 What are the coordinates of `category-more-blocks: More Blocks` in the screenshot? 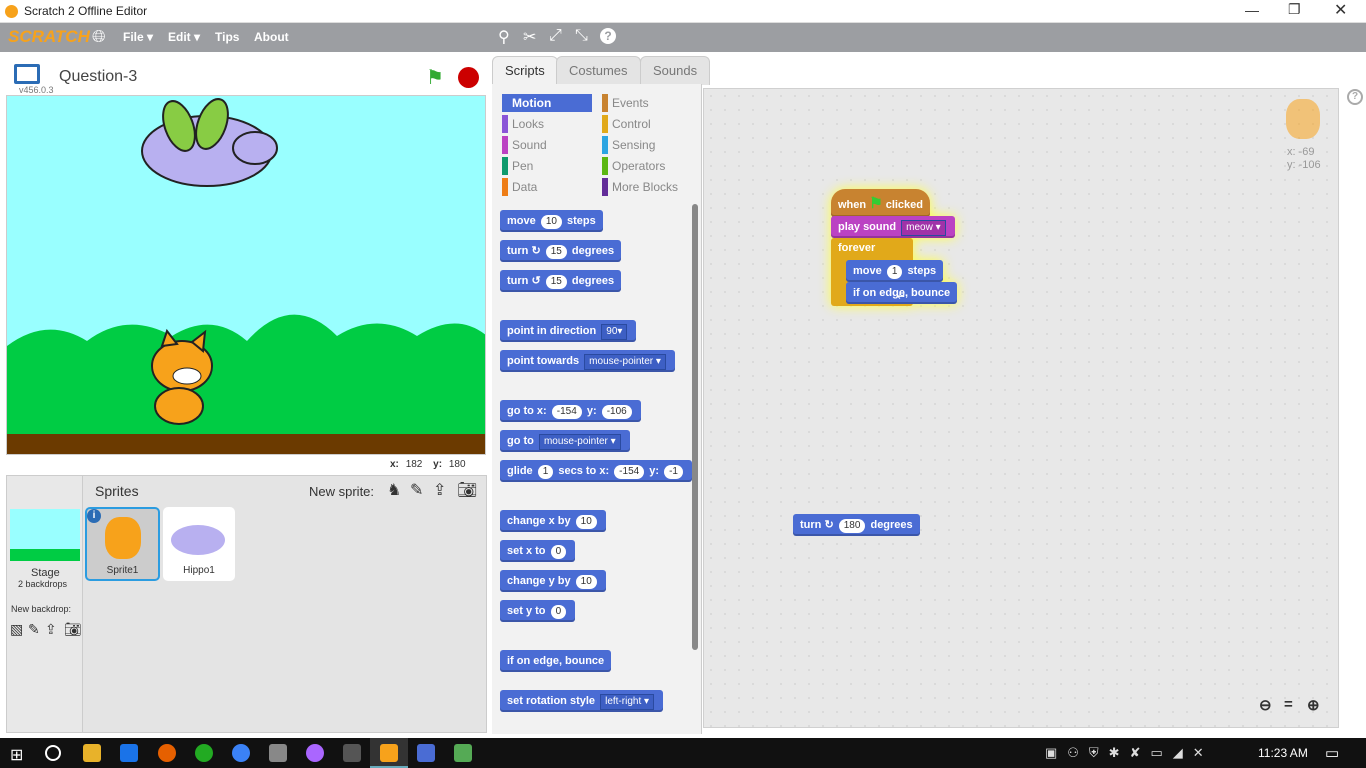 It's located at (647, 187).